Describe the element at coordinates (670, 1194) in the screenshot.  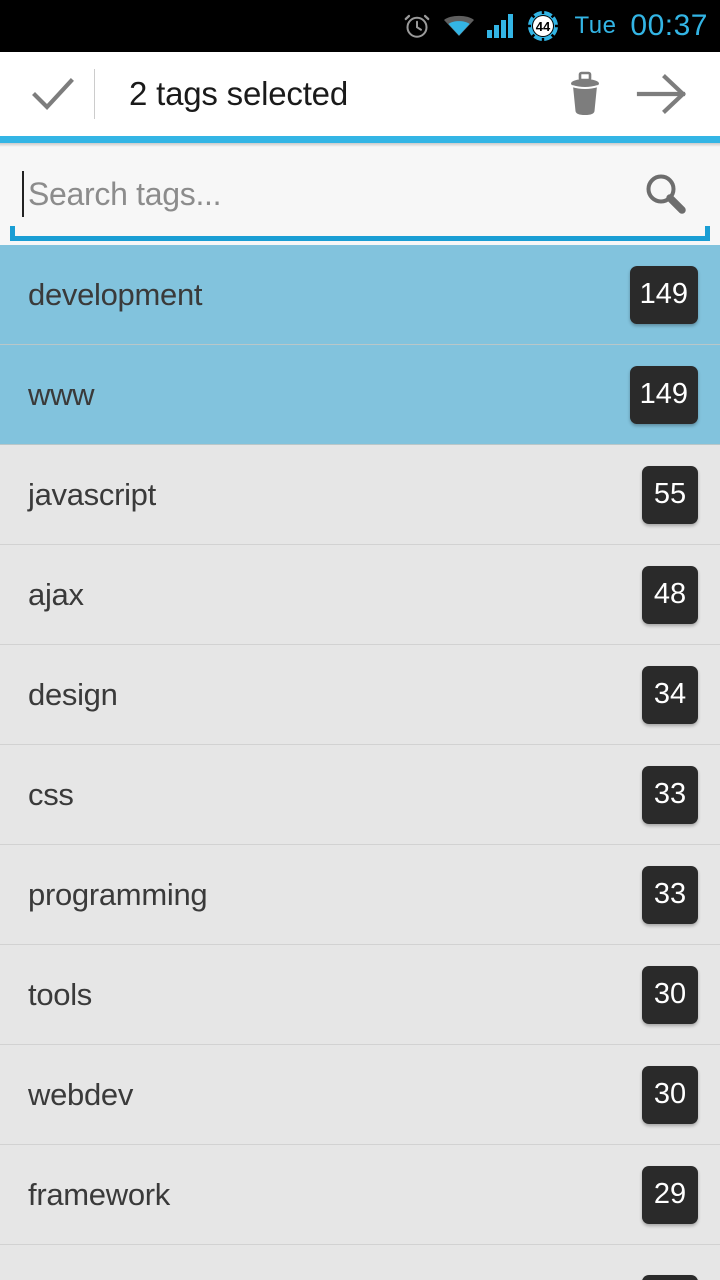
I see `tag-count-badge: 29` at that location.